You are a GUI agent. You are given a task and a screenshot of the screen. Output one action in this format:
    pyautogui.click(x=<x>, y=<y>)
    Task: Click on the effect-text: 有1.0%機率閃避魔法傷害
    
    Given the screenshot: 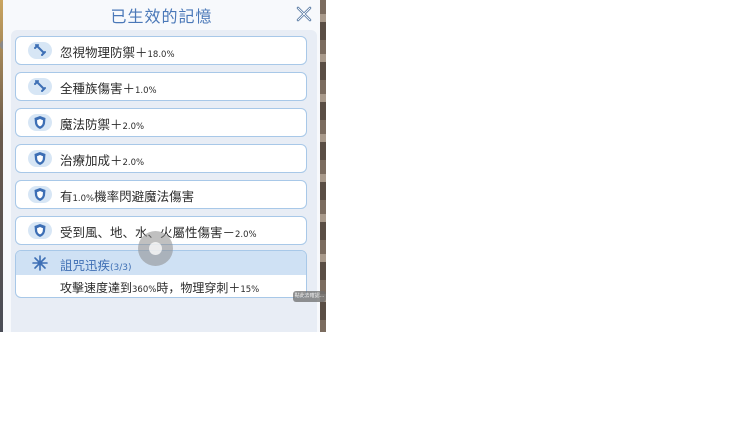 What is the action you would take?
    pyautogui.click(x=127, y=196)
    